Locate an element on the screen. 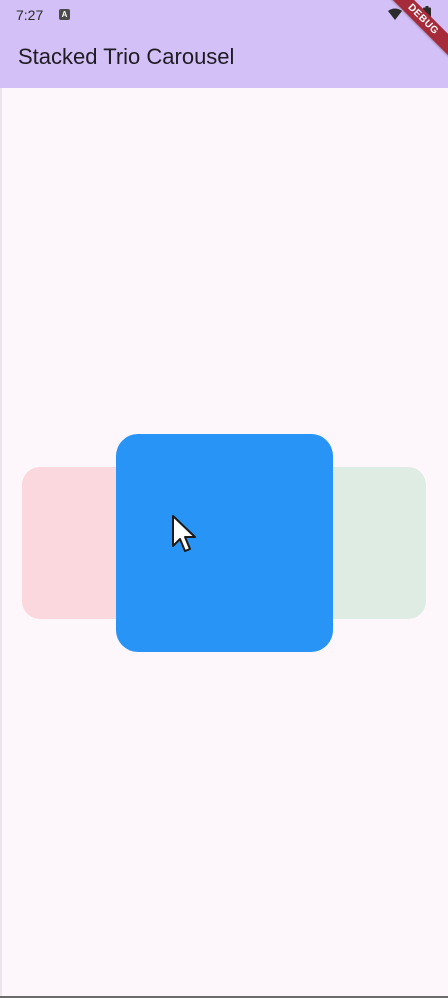  wifi-icon is located at coordinates (395, 14).